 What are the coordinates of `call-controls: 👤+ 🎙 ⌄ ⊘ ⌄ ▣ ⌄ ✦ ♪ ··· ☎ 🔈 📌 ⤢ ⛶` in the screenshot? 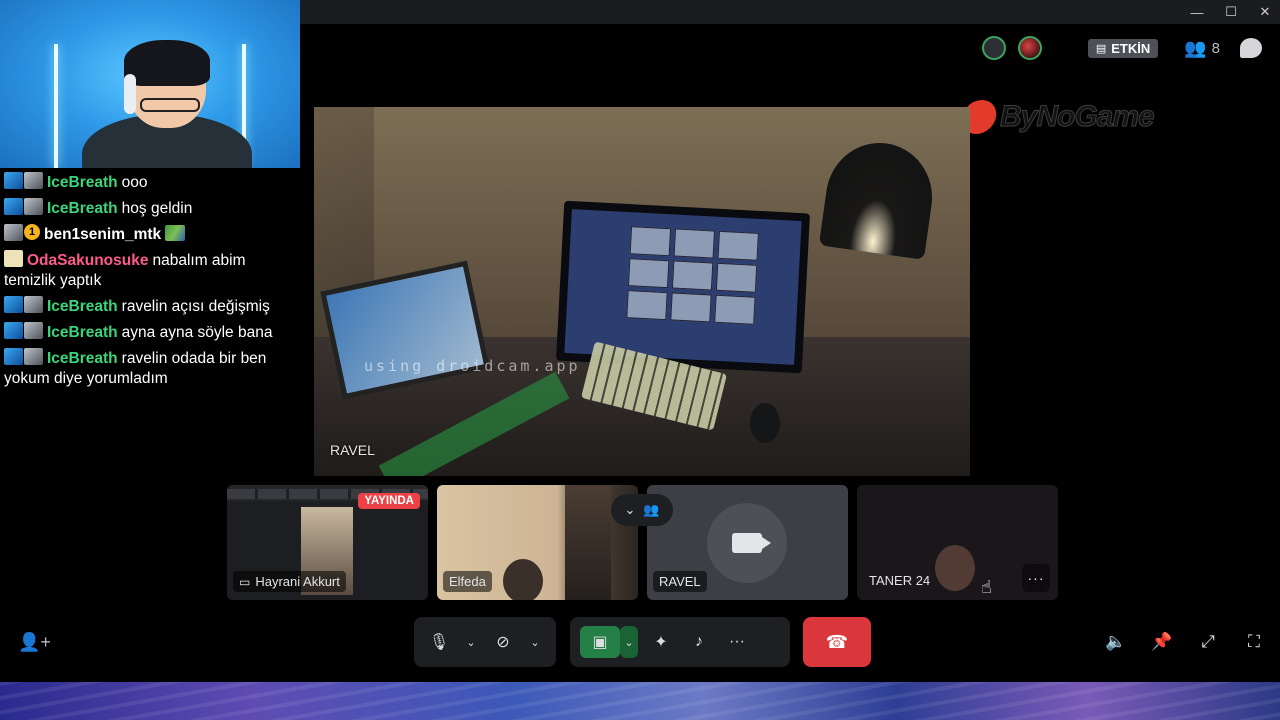 It's located at (640, 642).